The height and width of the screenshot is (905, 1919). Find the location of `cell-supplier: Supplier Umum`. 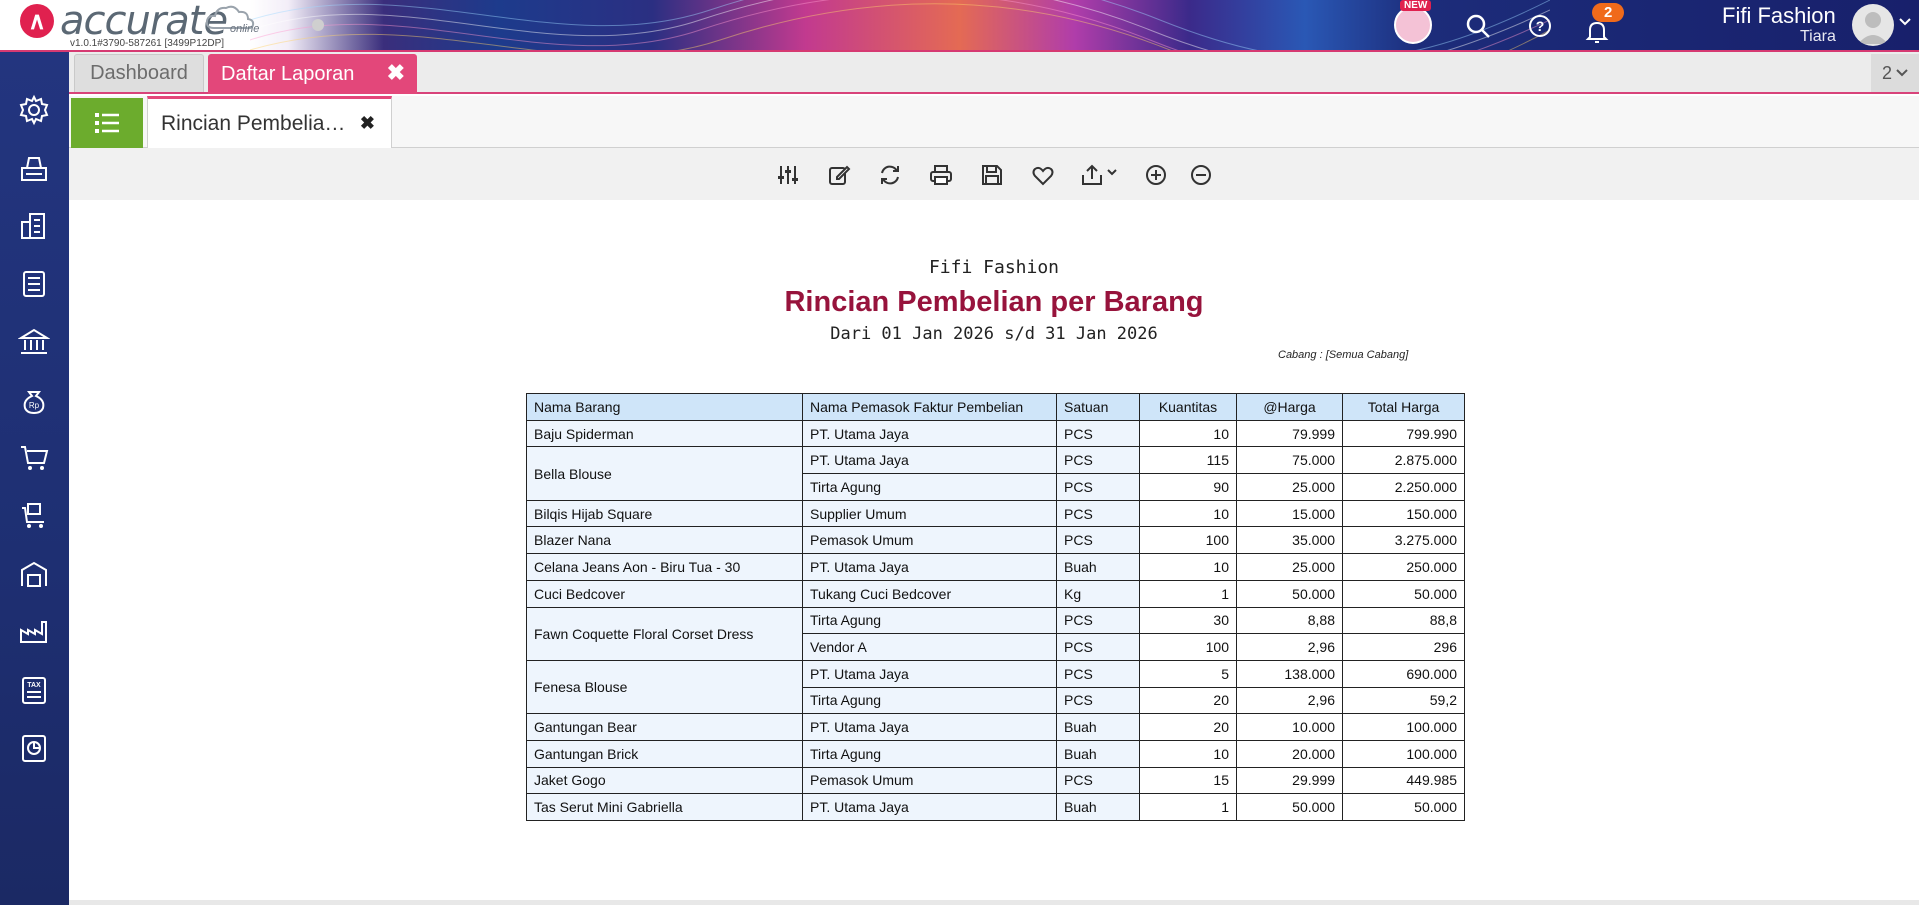

cell-supplier: Supplier Umum is located at coordinates (929, 513).